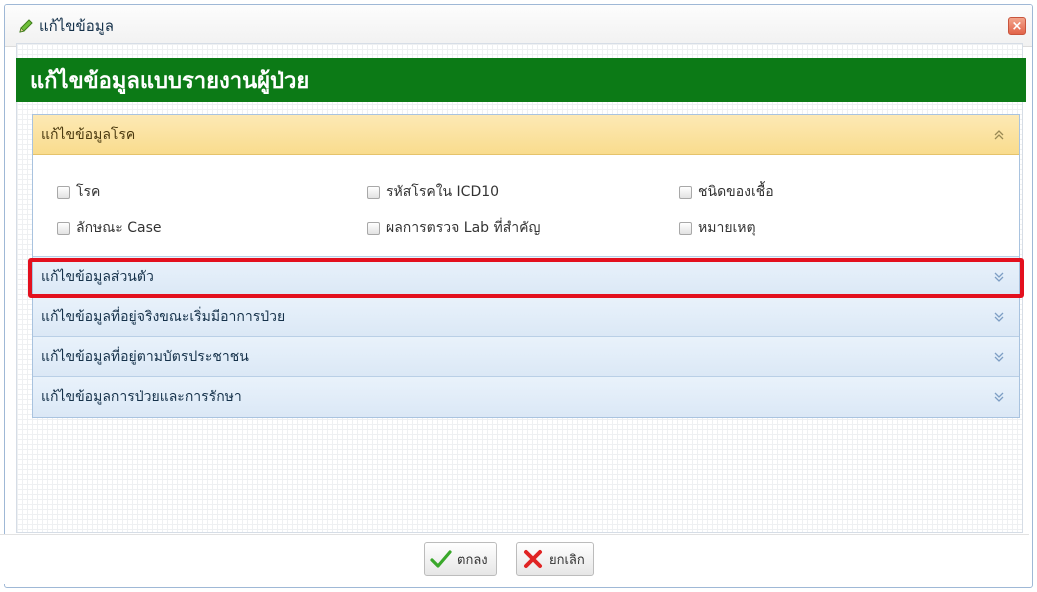  I want to click on checkbox-remark: หมายเหตุ, so click(717, 228).